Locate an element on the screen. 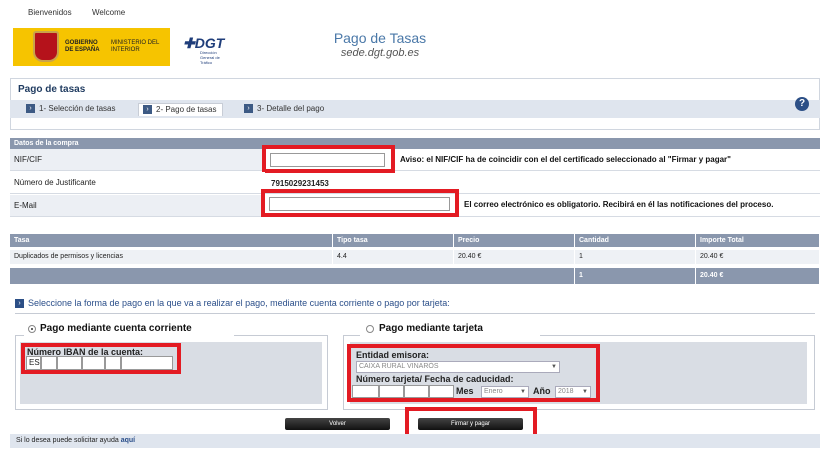  col-cantidad: Cantidad is located at coordinates (635, 240).